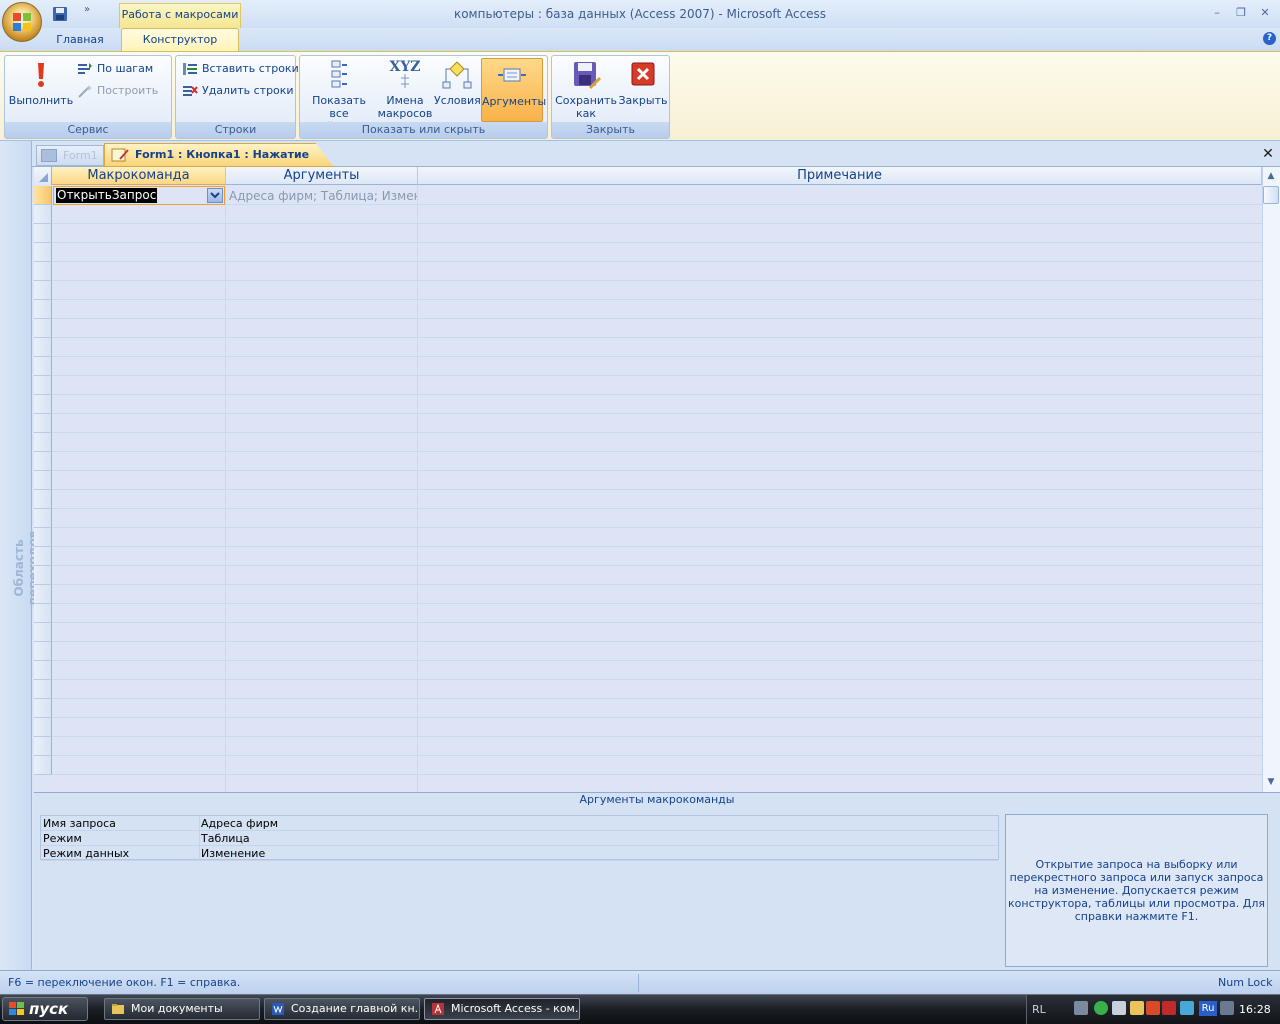 This screenshot has width=1280, height=1024. What do you see at coordinates (513, 90) in the screenshot?
I see `arguments-button: Аргументы` at bounding box center [513, 90].